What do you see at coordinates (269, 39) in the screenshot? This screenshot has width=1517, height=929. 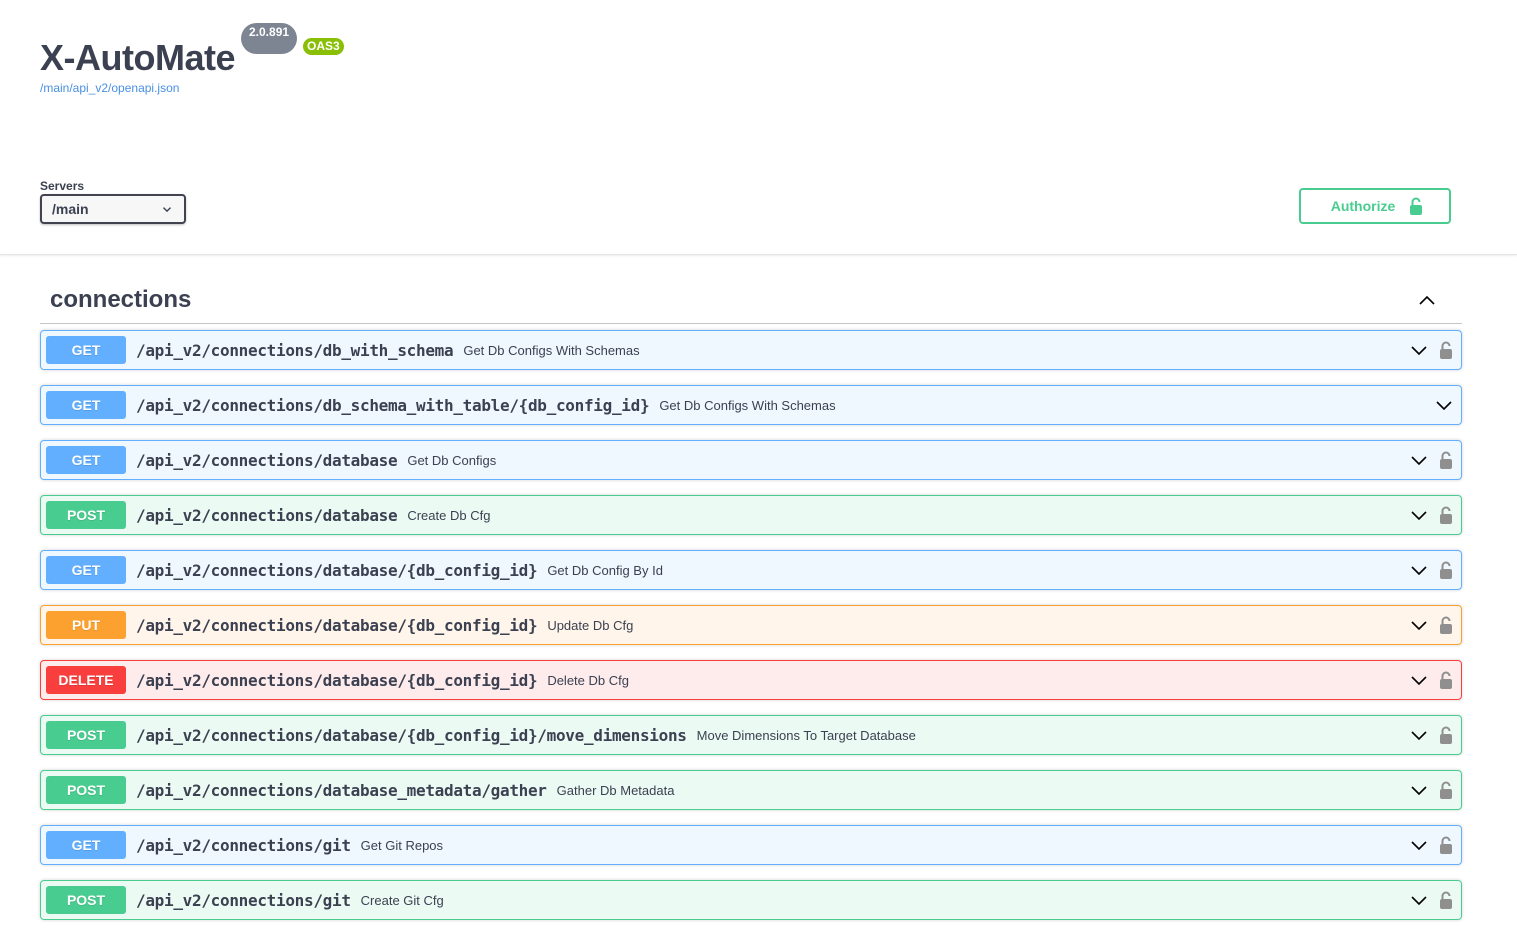 I see `version-badge: 2.0.891` at bounding box center [269, 39].